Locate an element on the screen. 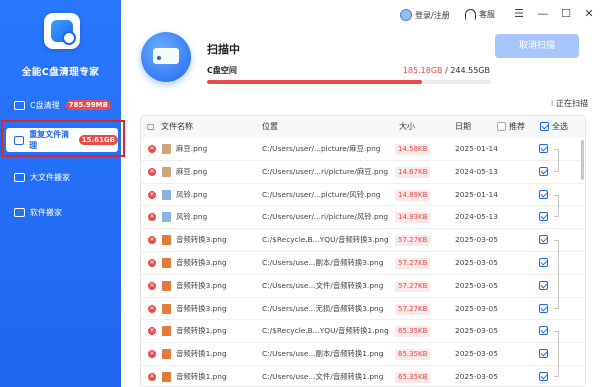 This screenshot has width=600, height=387. app-title: 全能C盘清理专家 is located at coordinates (60, 72).